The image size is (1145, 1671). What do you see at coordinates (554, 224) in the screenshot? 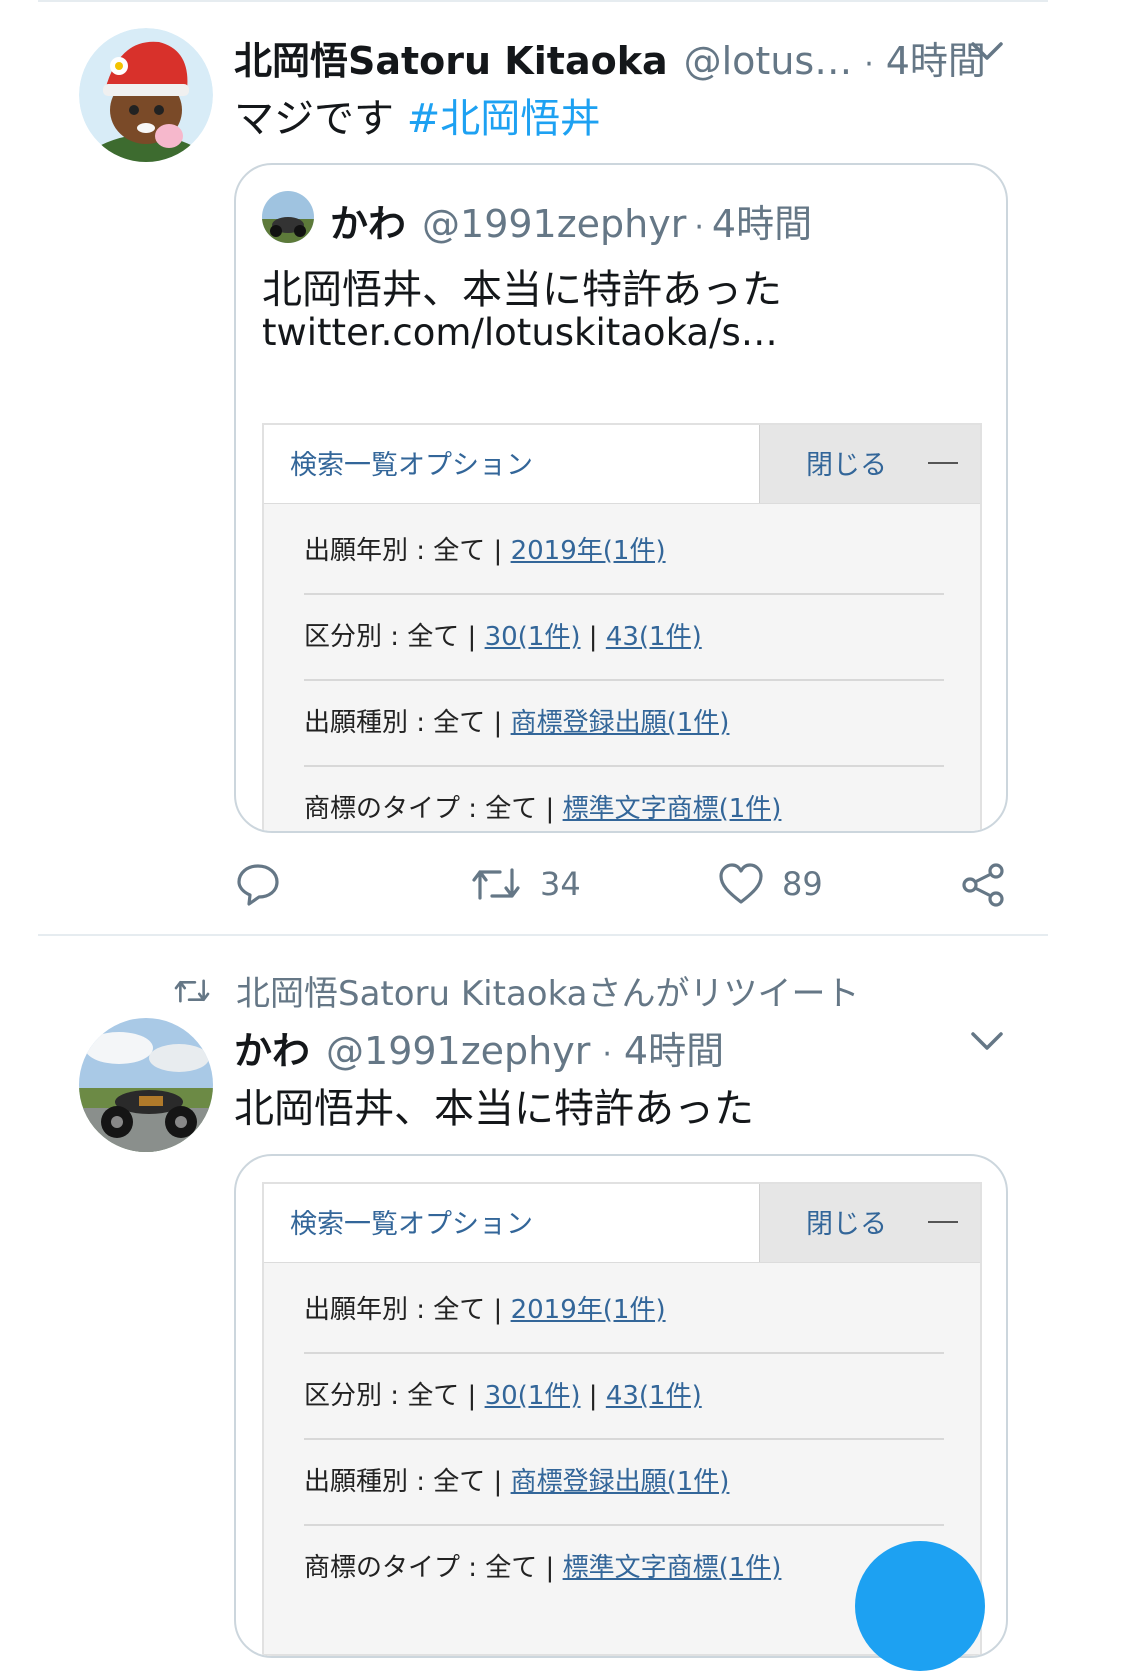
I see `quoted-author-handle: @1991zephyr` at bounding box center [554, 224].